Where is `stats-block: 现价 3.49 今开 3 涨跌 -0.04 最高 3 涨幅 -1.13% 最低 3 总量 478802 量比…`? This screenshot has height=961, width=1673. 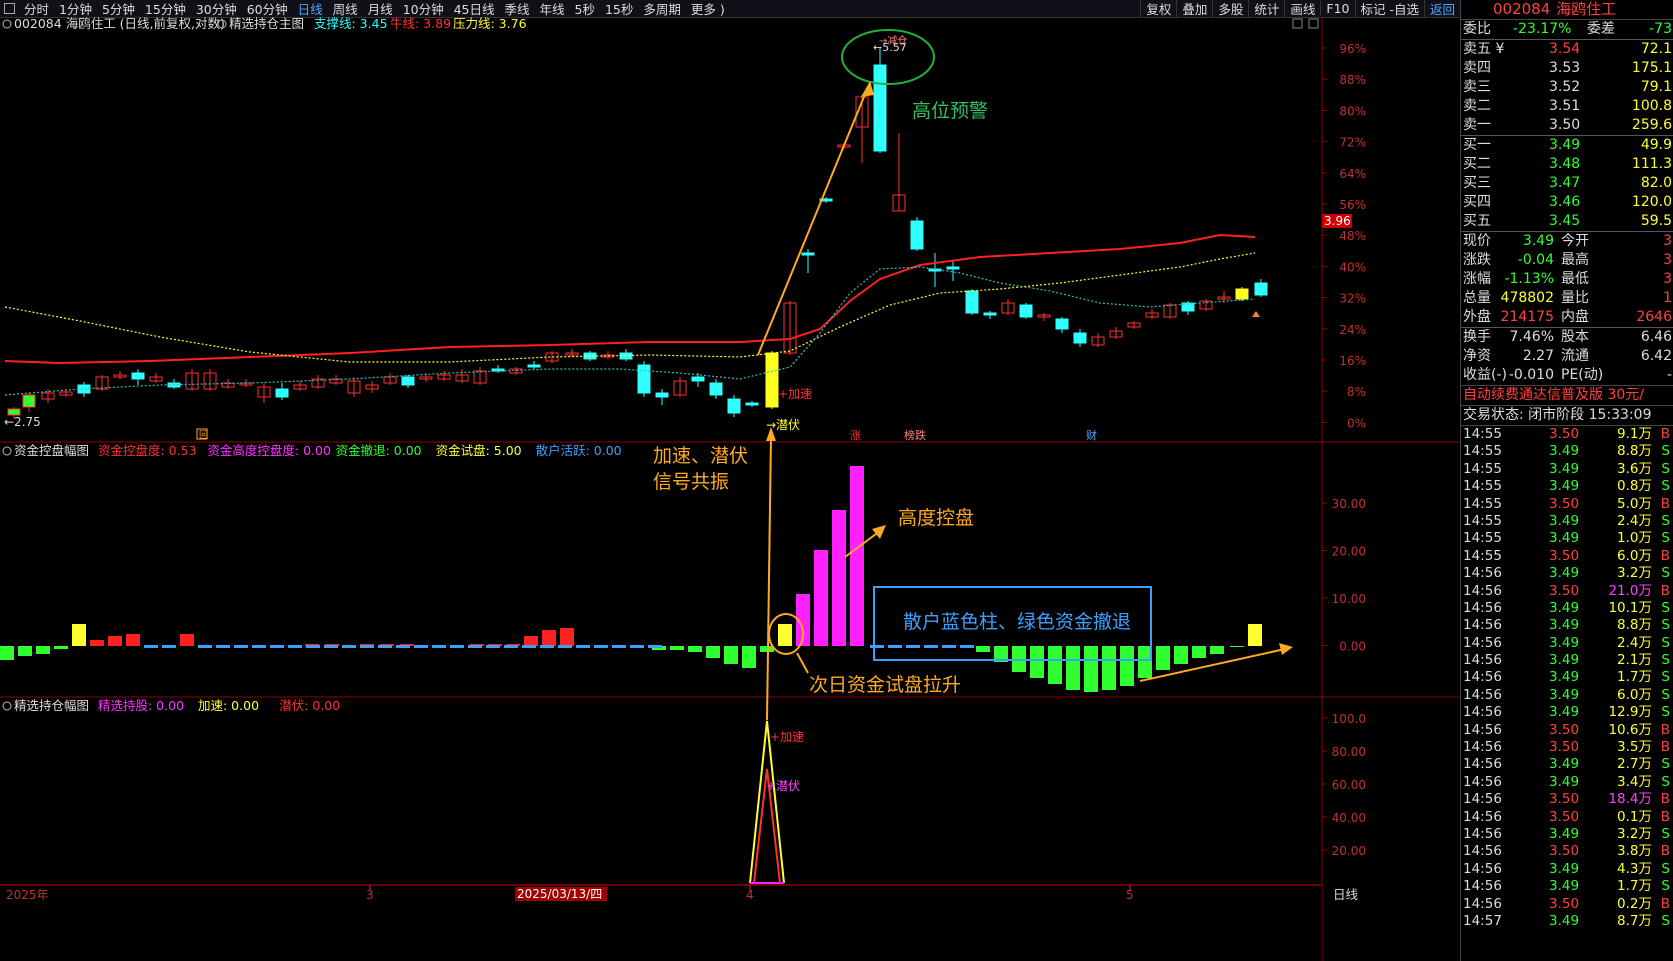 stats-block: 现价 3.49 今开 3 涨跌 -0.04 最高 3 涨幅 -1.13% 最低 3 总量 478802 量比… is located at coordinates (1567, 279).